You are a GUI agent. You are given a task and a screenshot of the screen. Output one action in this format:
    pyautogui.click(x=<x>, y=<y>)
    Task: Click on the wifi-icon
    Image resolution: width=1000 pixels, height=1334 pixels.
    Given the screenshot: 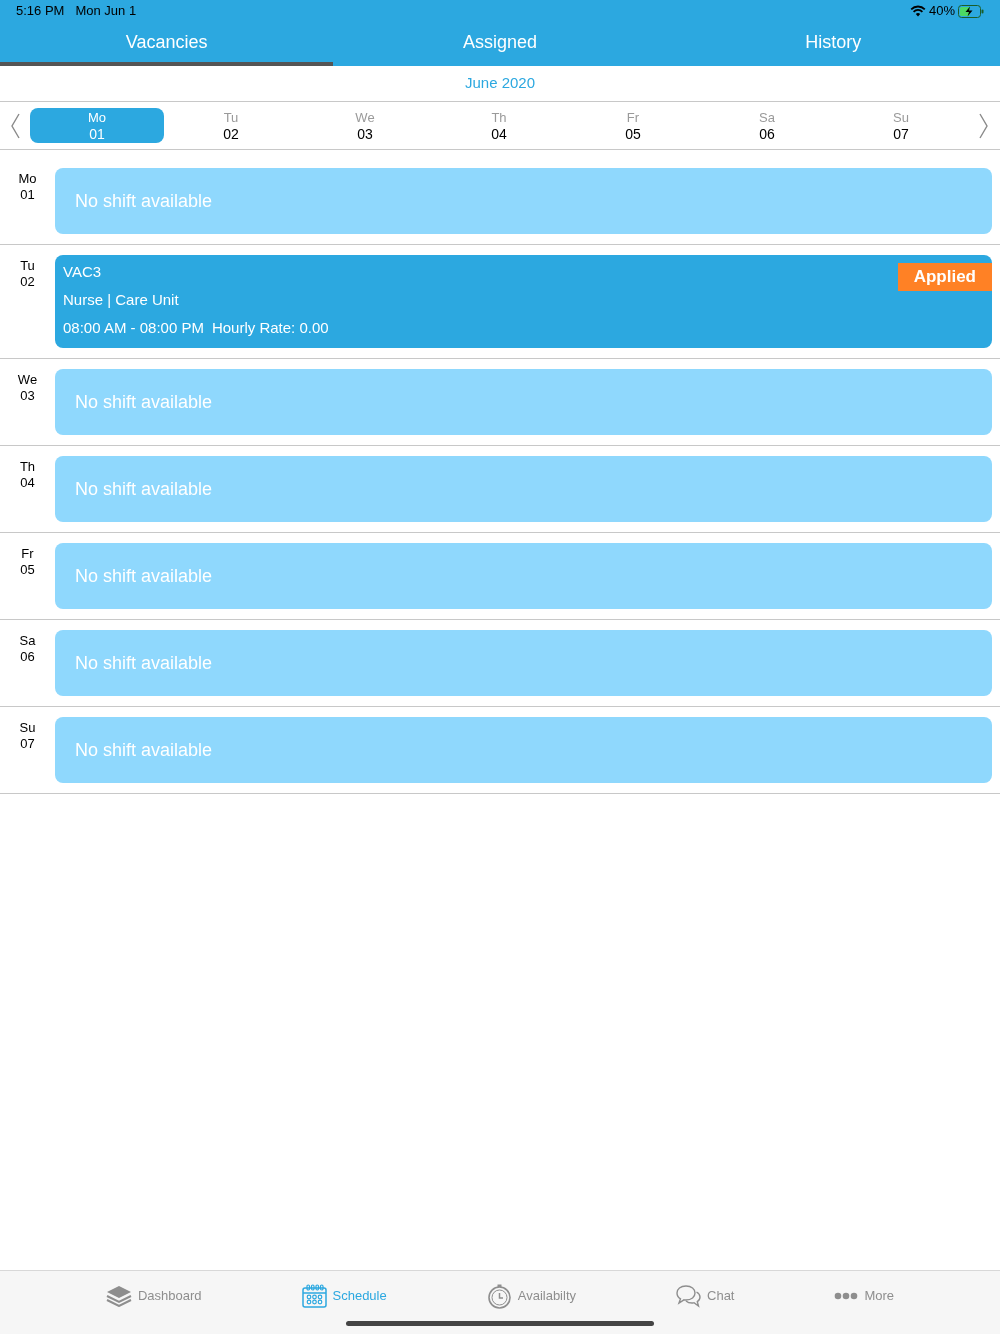 What is the action you would take?
    pyautogui.click(x=917, y=11)
    